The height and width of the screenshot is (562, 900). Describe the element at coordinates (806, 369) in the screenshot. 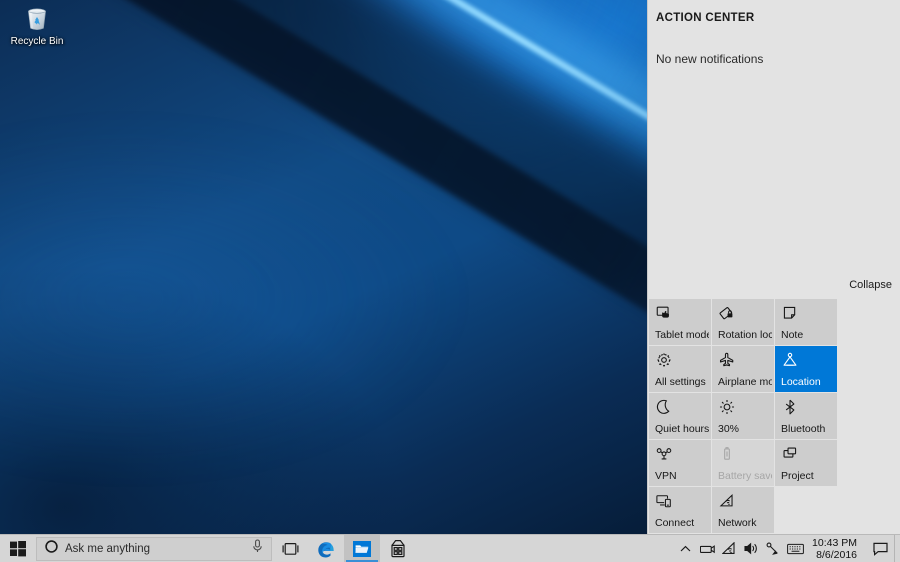

I see `quick-action-location: Location` at that location.